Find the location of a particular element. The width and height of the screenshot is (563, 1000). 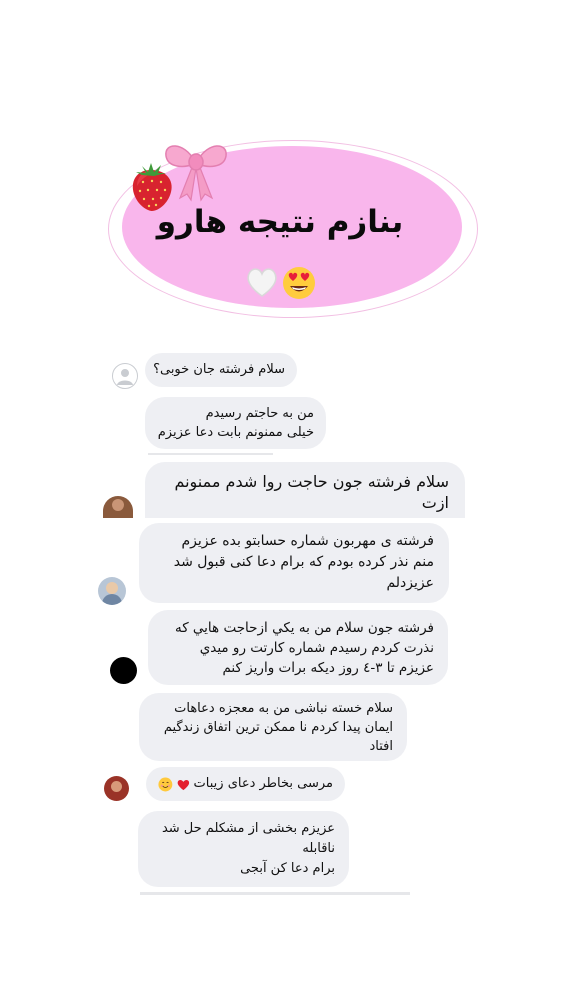

message-line: خیلی ممنونم بابت دعا عزیزم is located at coordinates (235, 432).